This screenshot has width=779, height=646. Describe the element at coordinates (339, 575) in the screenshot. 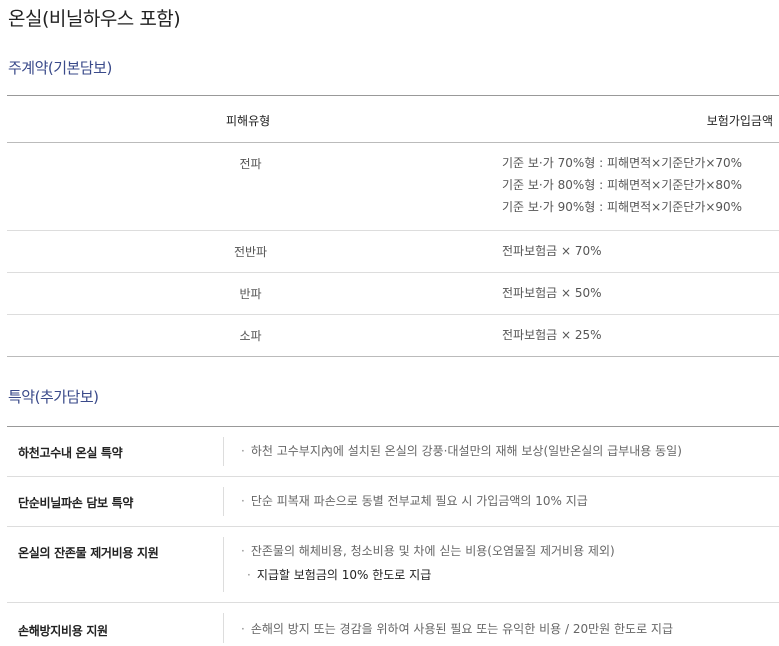

I see `rider-sub-desc: · 지급할 보험금의 10% 한도로 지급` at that location.